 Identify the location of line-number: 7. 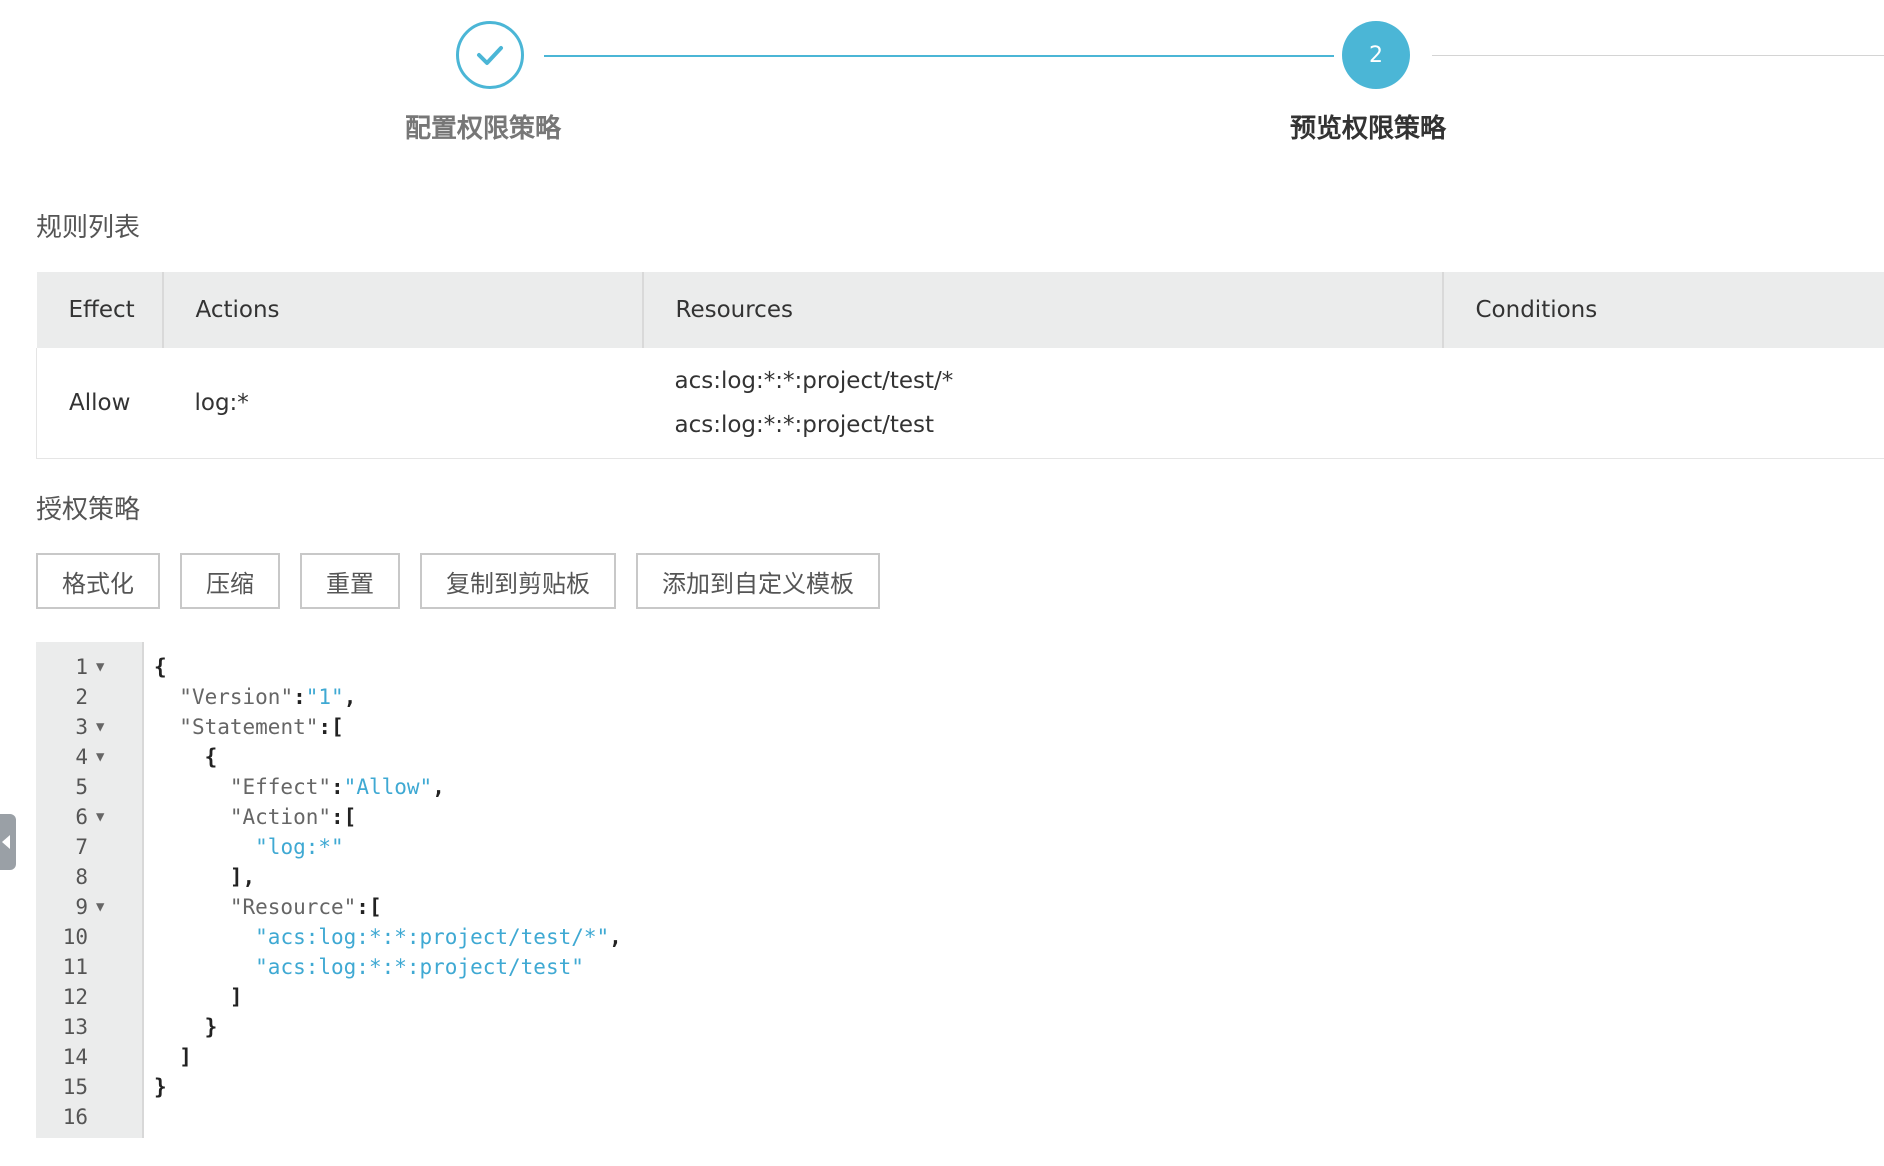
(81, 847).